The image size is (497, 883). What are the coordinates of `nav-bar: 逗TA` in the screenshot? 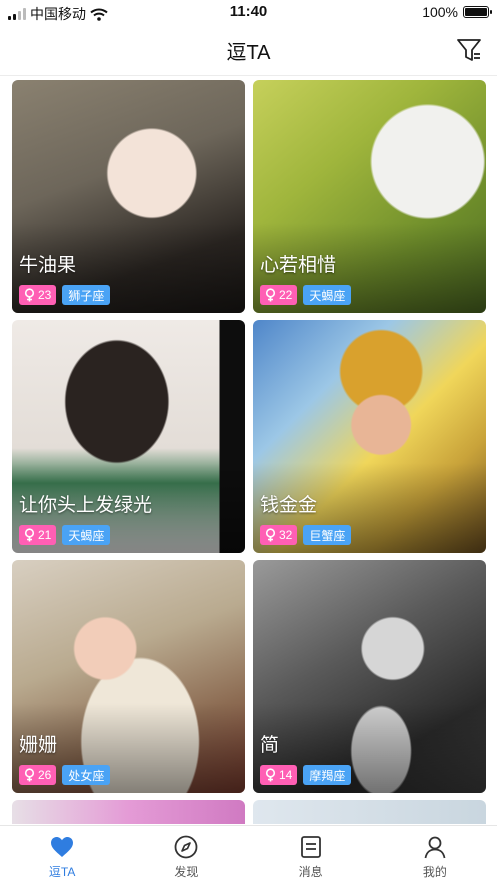 It's located at (248, 51).